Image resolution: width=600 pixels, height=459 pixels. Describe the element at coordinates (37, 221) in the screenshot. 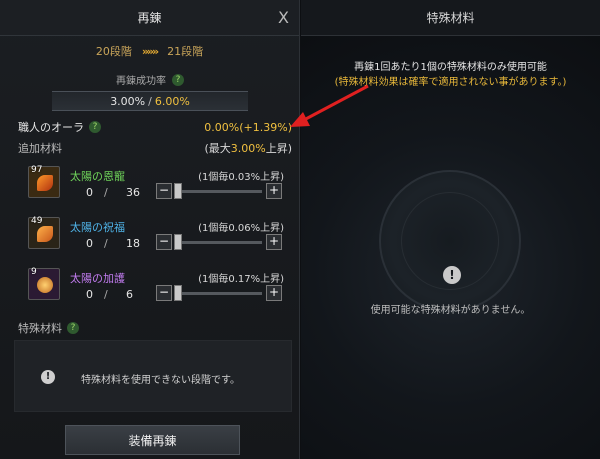

I see `material-owned-count: 49` at that location.